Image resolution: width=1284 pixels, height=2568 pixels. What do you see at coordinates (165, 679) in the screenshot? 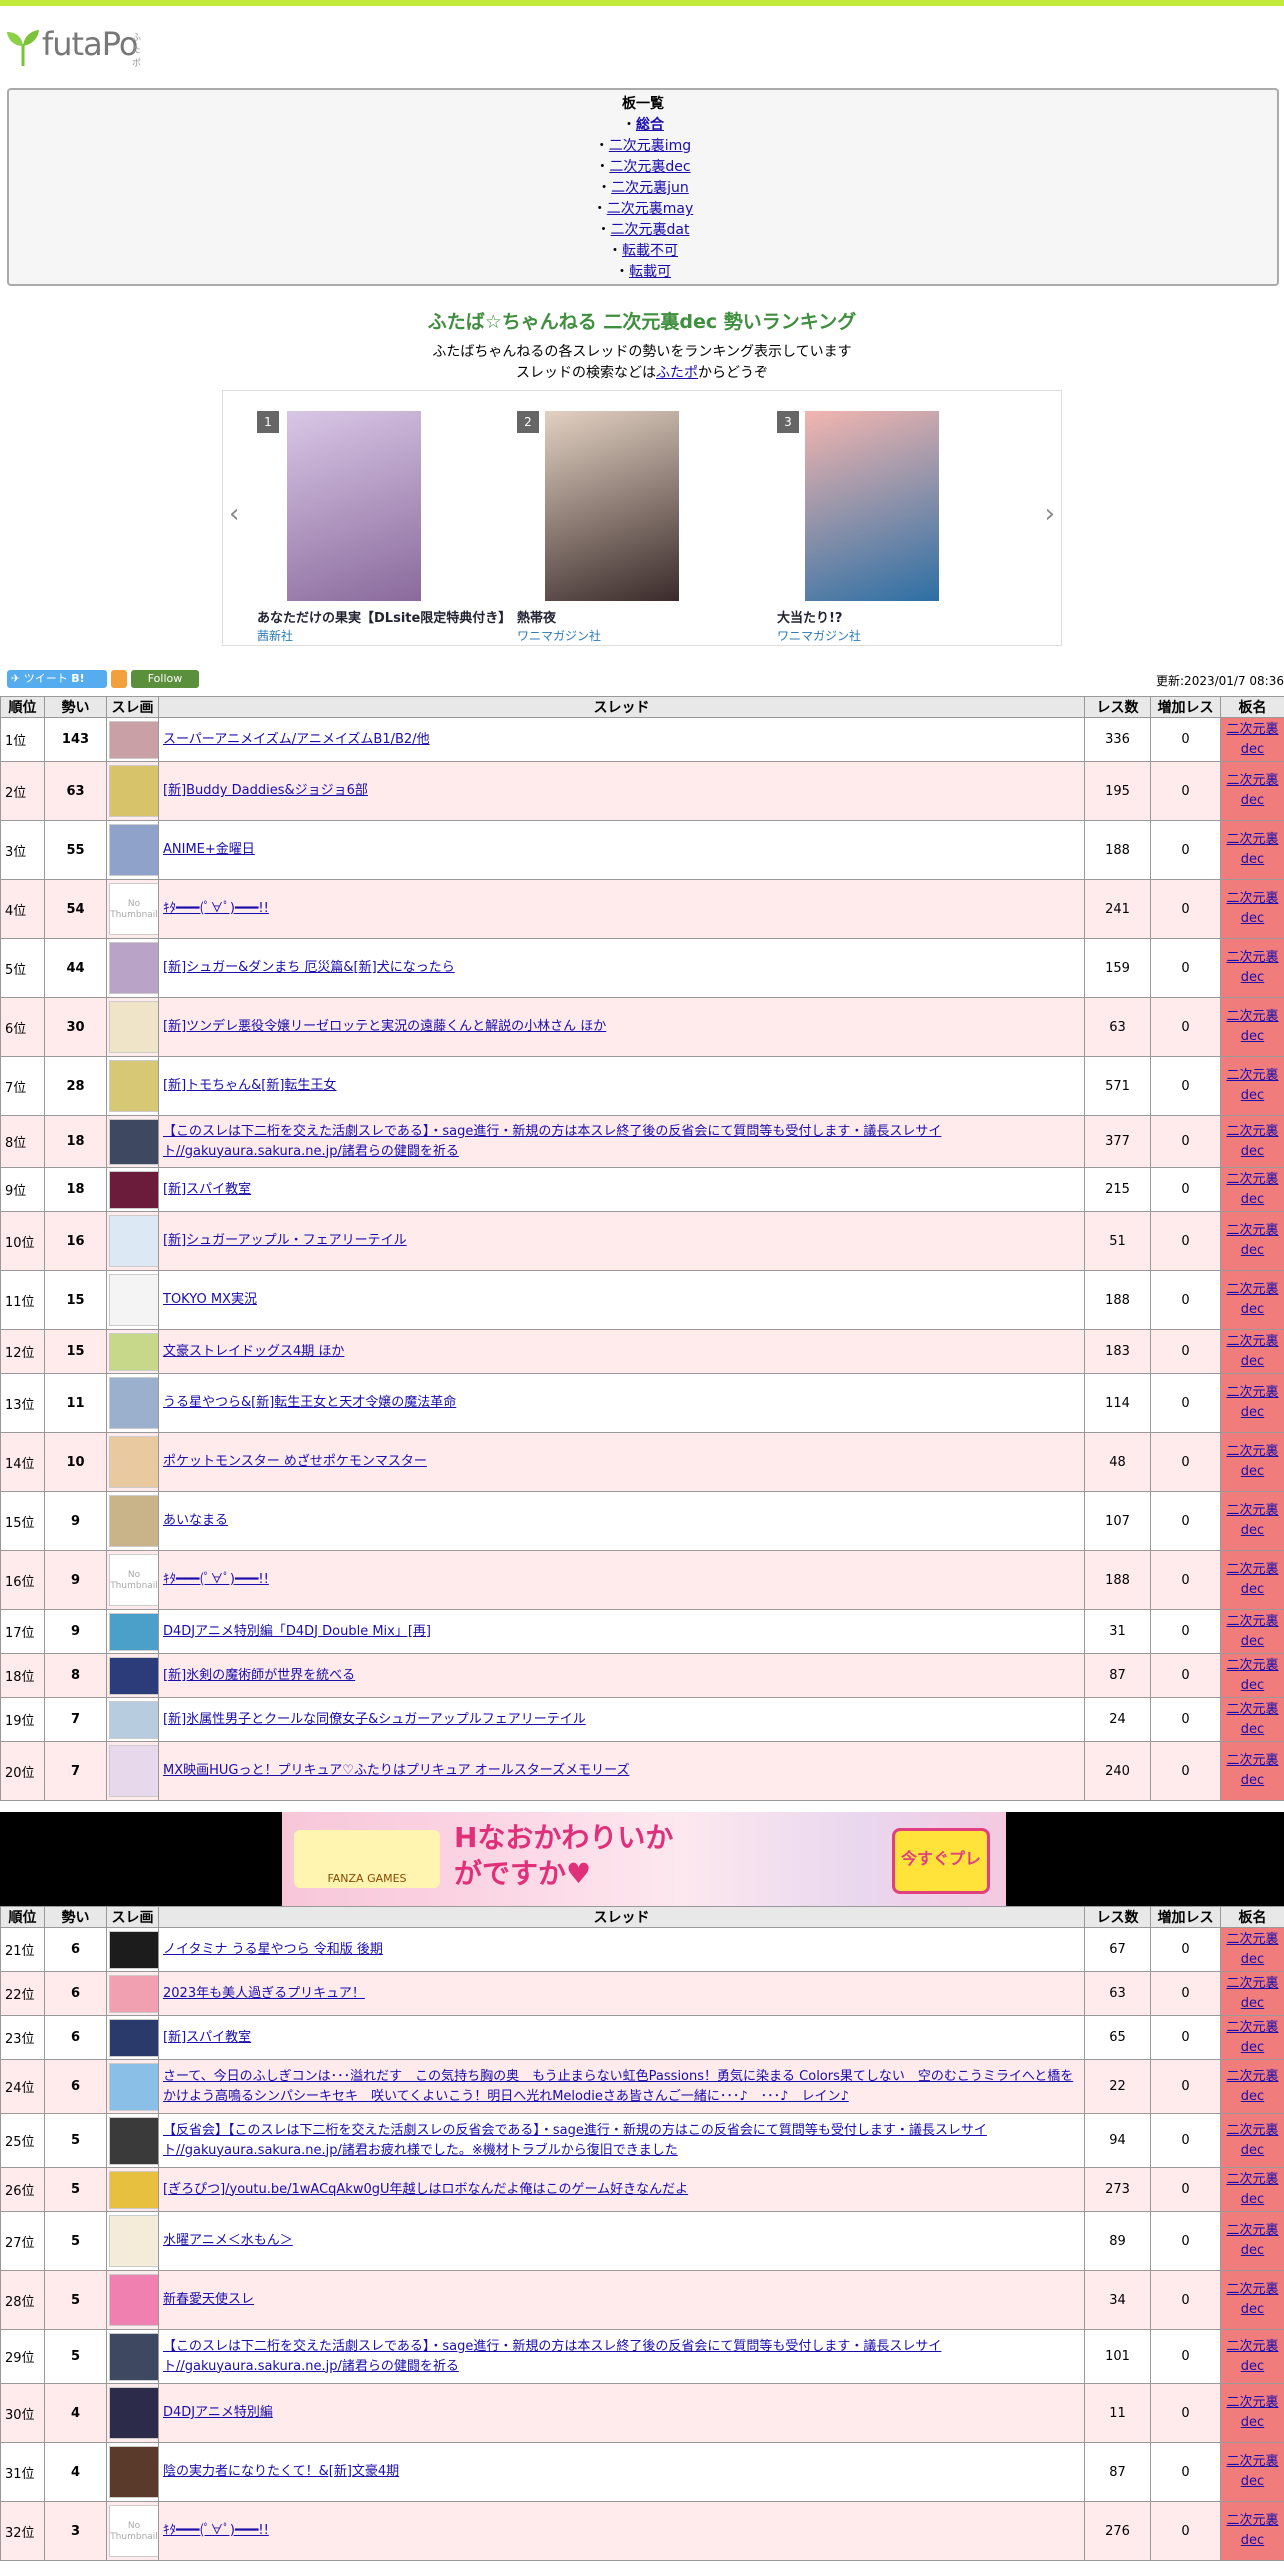
I see `follow-button: Follow` at bounding box center [165, 679].